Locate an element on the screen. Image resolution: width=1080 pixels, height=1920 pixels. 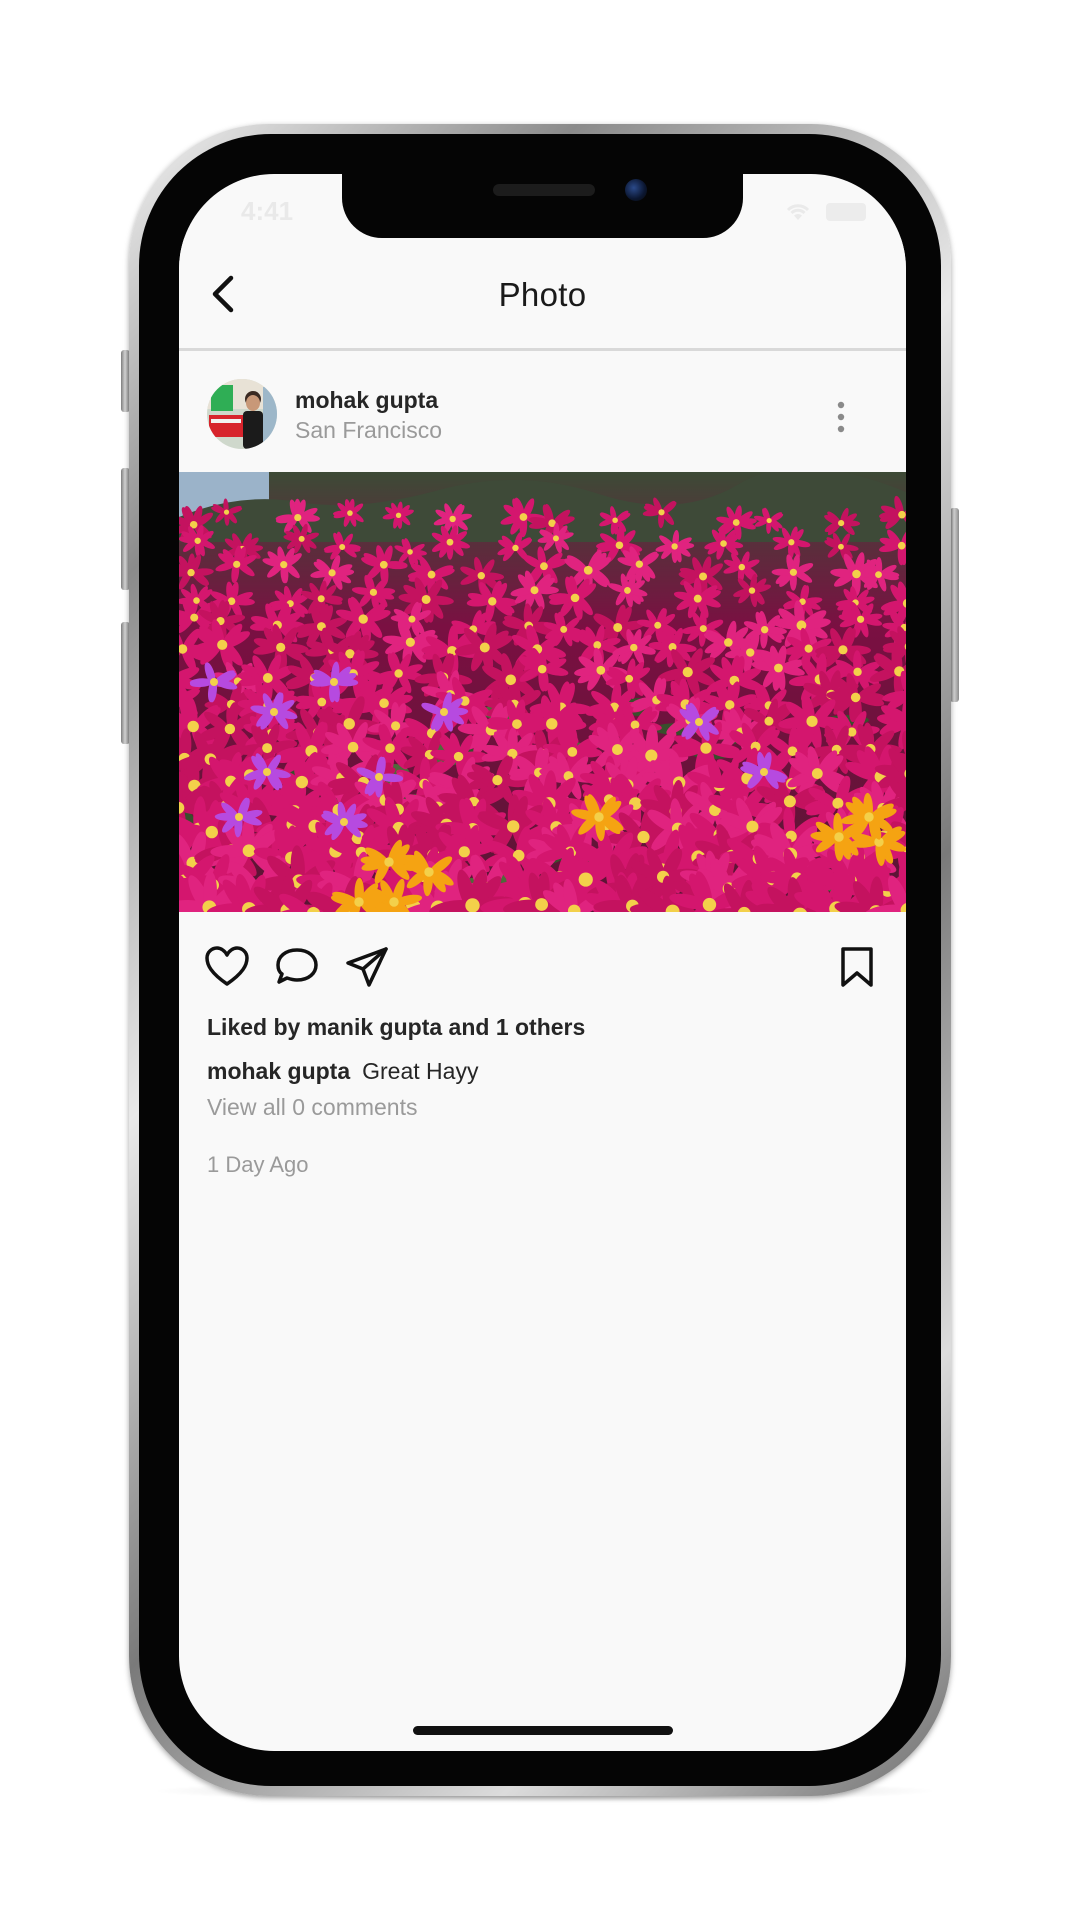
battery-icon is located at coordinates (846, 212).